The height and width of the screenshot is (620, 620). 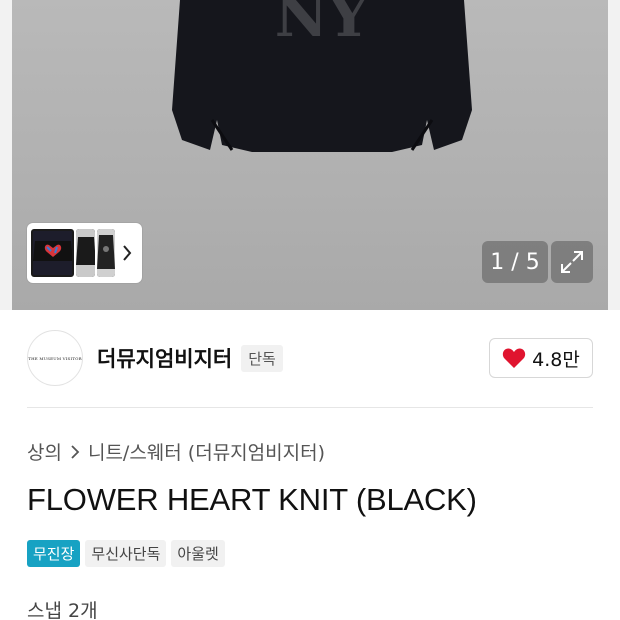 What do you see at coordinates (556, 359) in the screenshot?
I see `like-count: 4.8만` at bounding box center [556, 359].